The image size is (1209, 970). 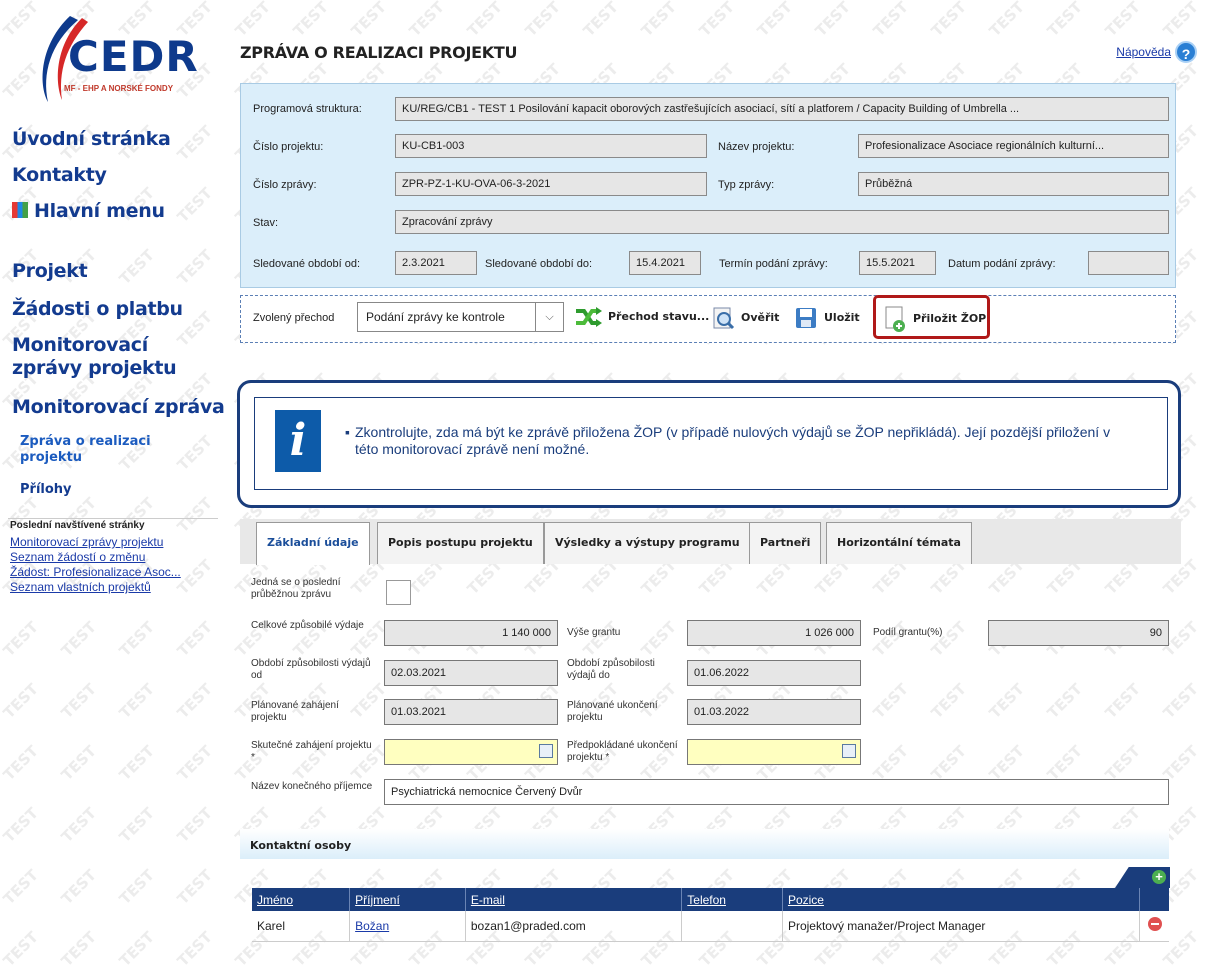 What do you see at coordinates (776, 792) in the screenshot?
I see `recipient-field: Psychiatrická nemocnice Červený Dvůr` at bounding box center [776, 792].